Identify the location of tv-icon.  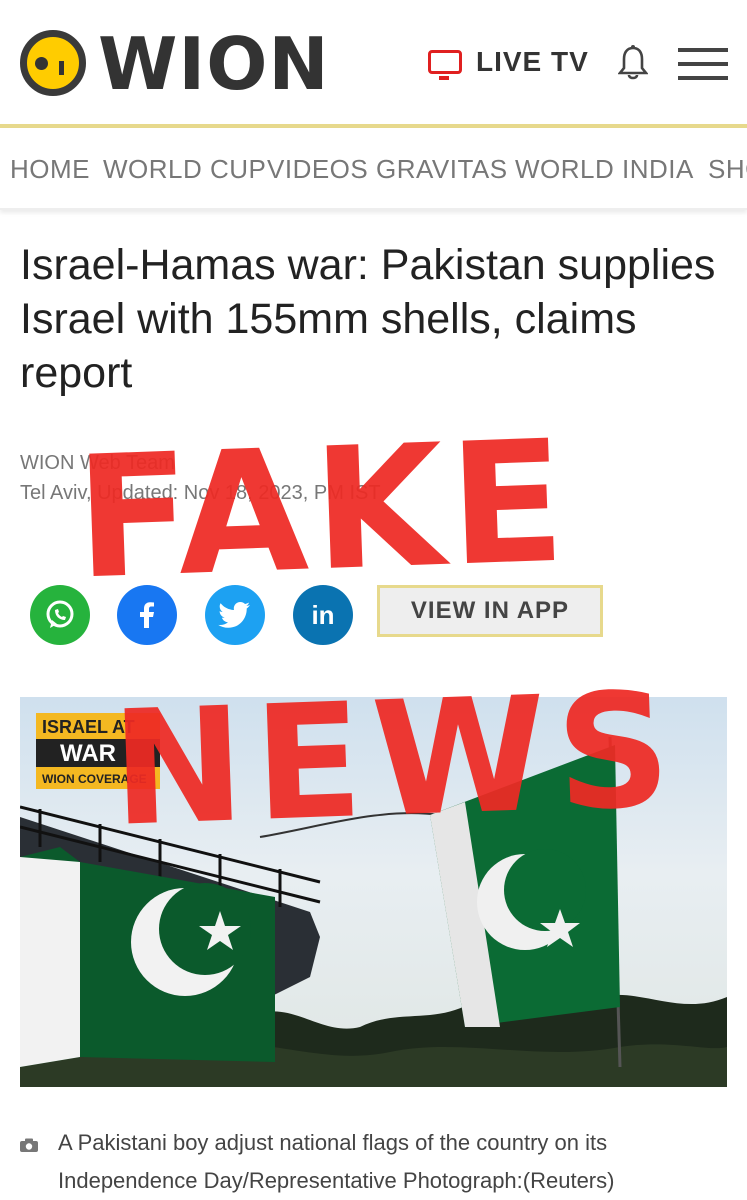
(445, 65).